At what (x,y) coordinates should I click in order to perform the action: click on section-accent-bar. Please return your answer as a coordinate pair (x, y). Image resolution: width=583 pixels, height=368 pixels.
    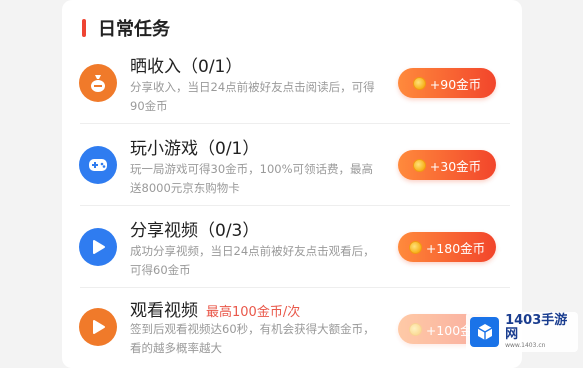
    Looking at the image, I should click on (84, 28).